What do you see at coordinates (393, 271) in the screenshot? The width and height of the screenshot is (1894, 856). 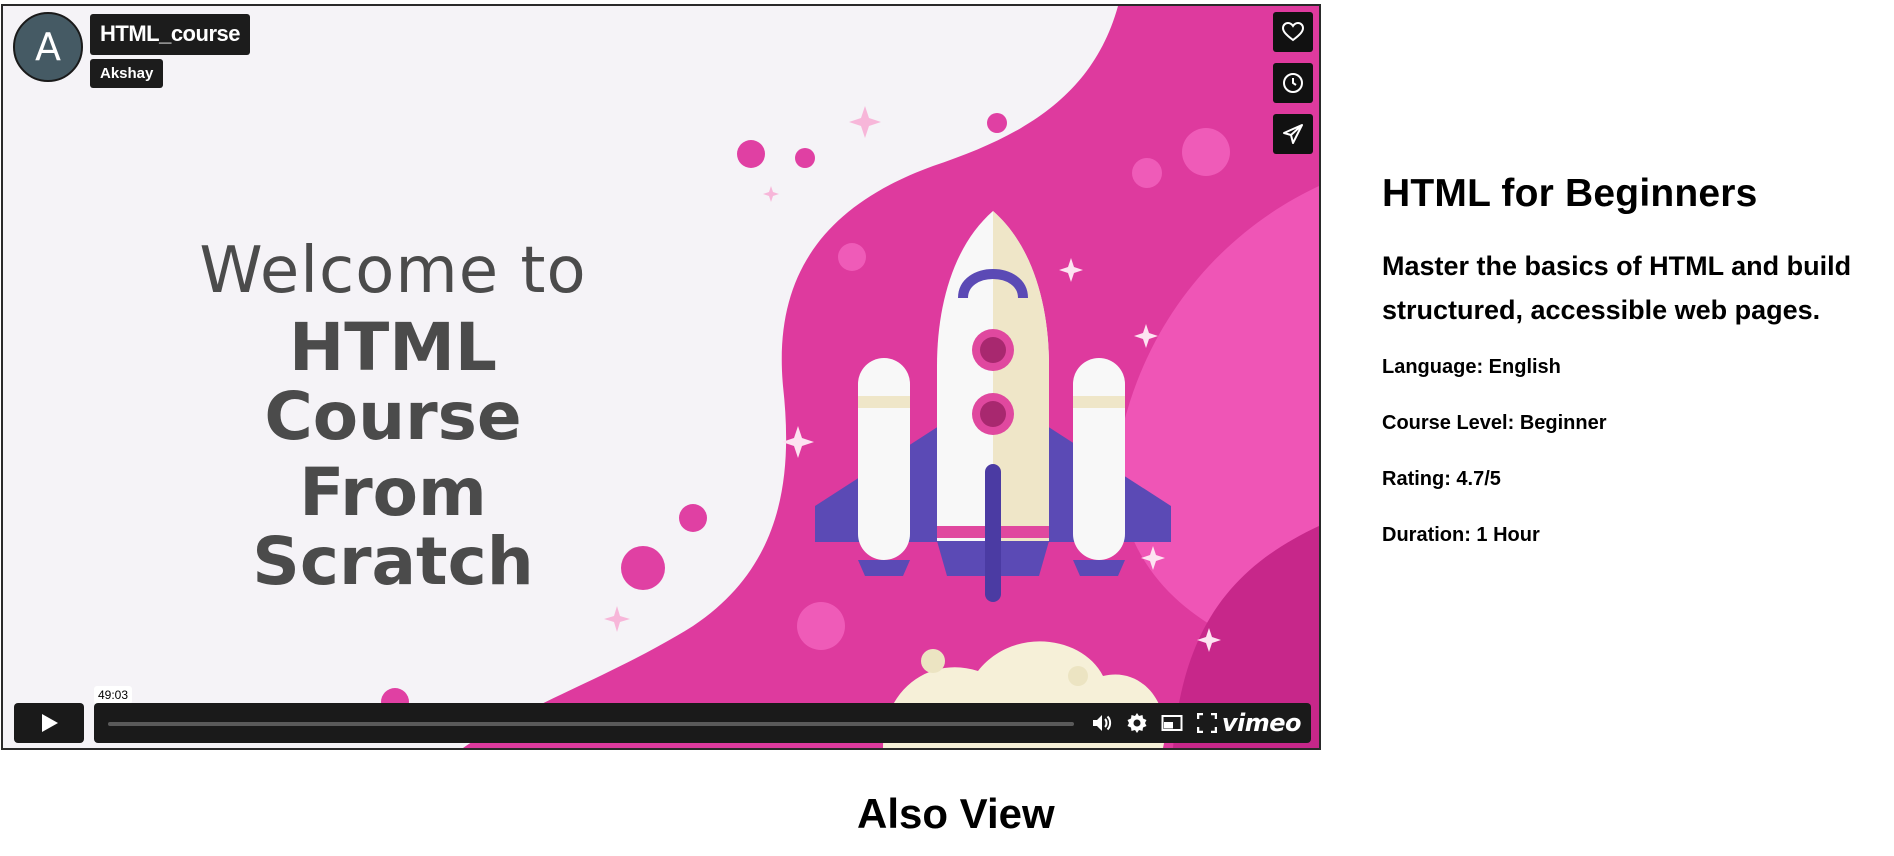 I see `thumbnail-line-1: Welcome to` at bounding box center [393, 271].